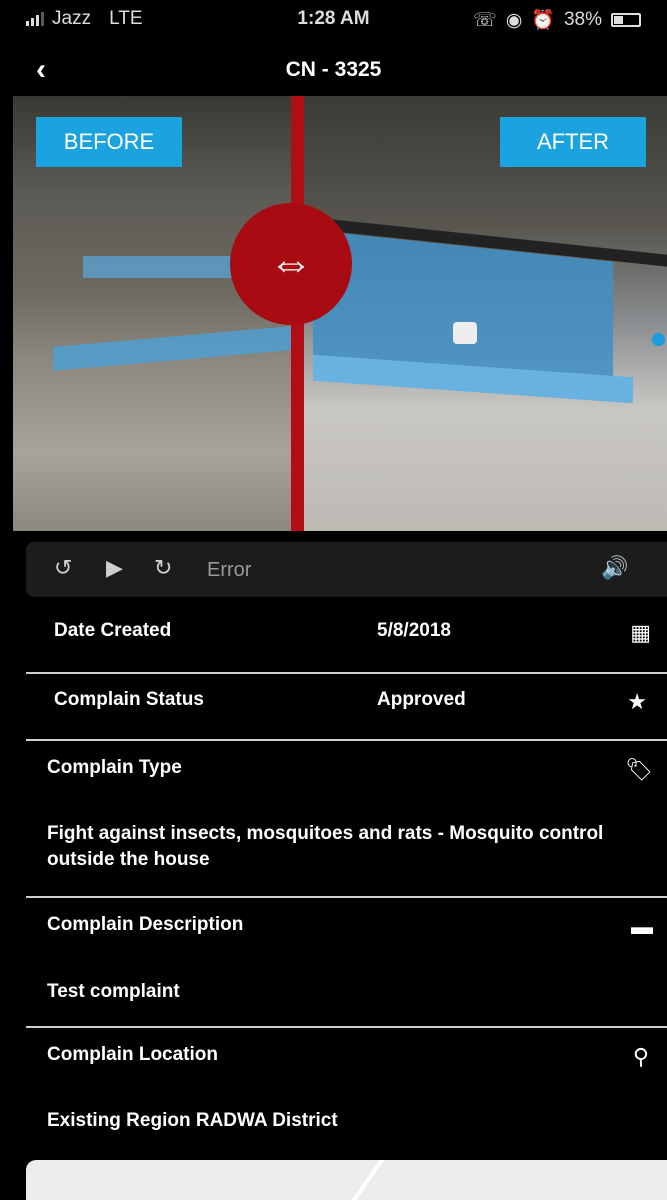 This screenshot has height=1200, width=667. Describe the element at coordinates (421, 699) in the screenshot. I see `status-value: Approved` at that location.